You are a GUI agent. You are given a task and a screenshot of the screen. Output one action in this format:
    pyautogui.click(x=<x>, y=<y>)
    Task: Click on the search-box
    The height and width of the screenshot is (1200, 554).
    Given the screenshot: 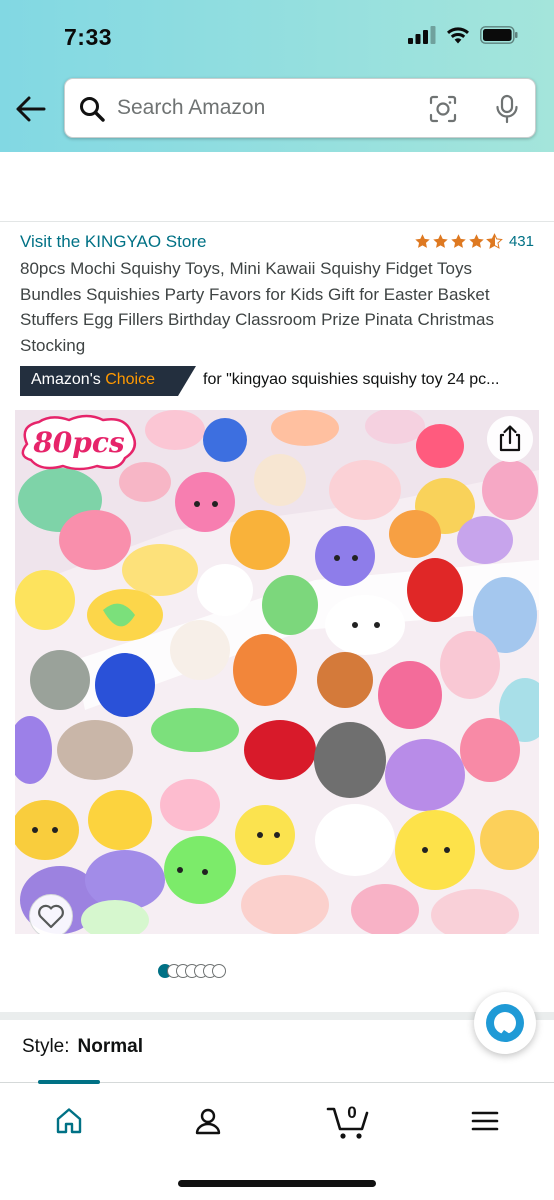 What is the action you would take?
    pyautogui.click(x=300, y=108)
    